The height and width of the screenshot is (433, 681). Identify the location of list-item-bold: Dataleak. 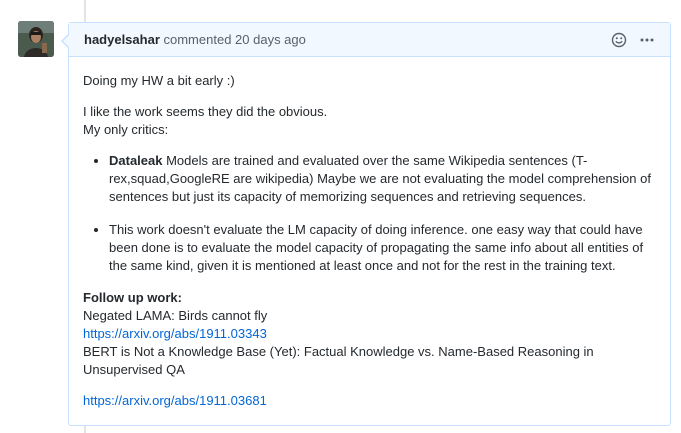
(136, 160).